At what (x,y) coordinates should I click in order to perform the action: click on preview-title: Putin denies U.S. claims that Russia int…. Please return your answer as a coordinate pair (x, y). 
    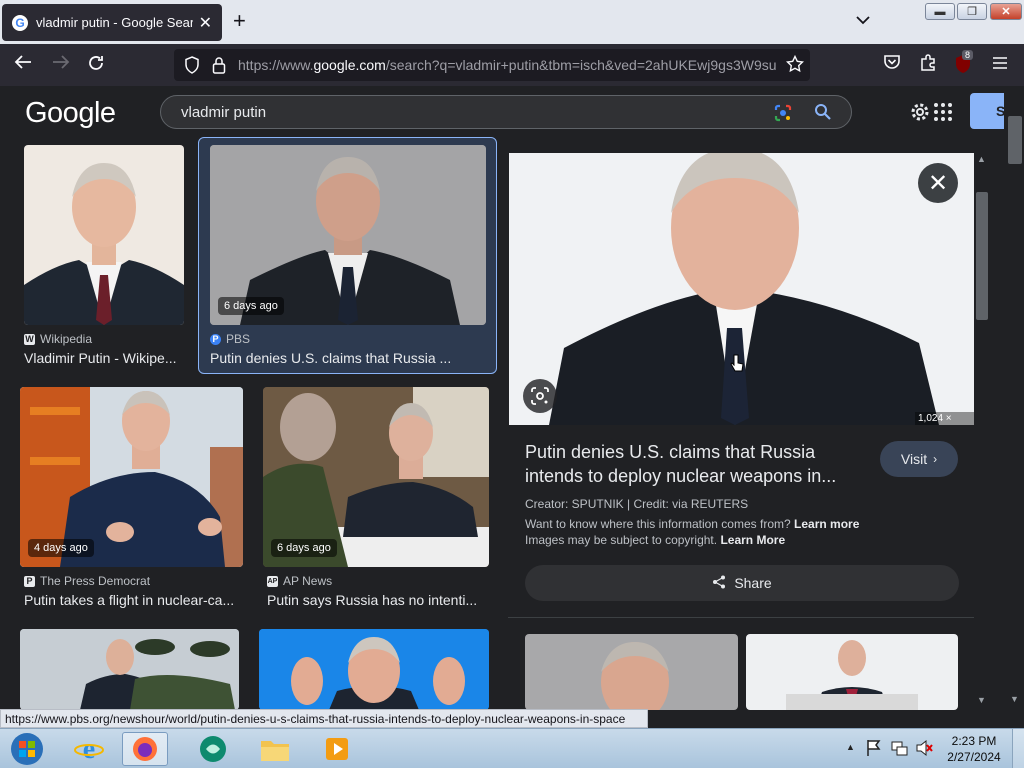
    Looking at the image, I should click on (690, 464).